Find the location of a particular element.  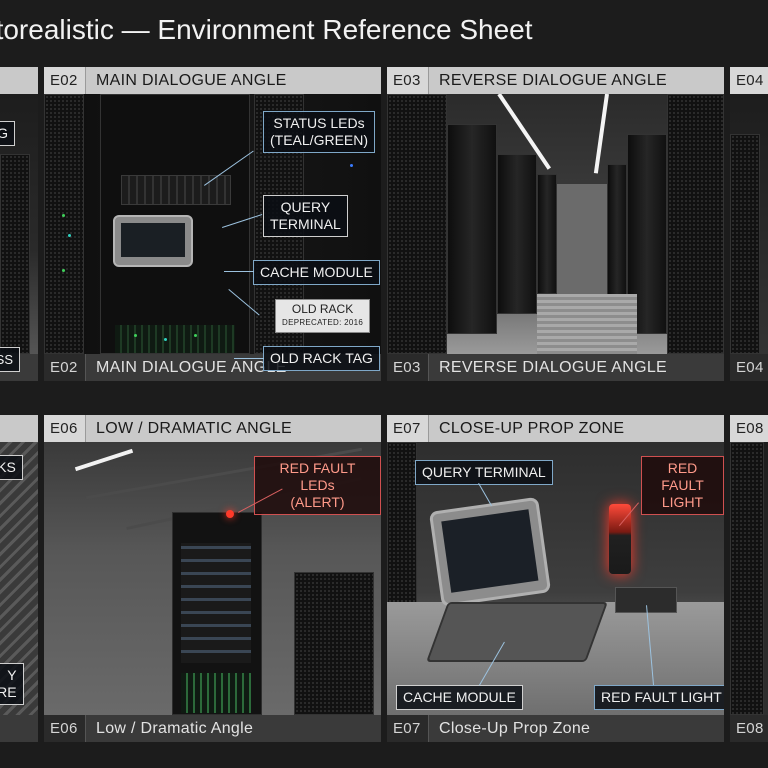

callout-old-rack-tag: OLD RACK TAG is located at coordinates (321, 358).